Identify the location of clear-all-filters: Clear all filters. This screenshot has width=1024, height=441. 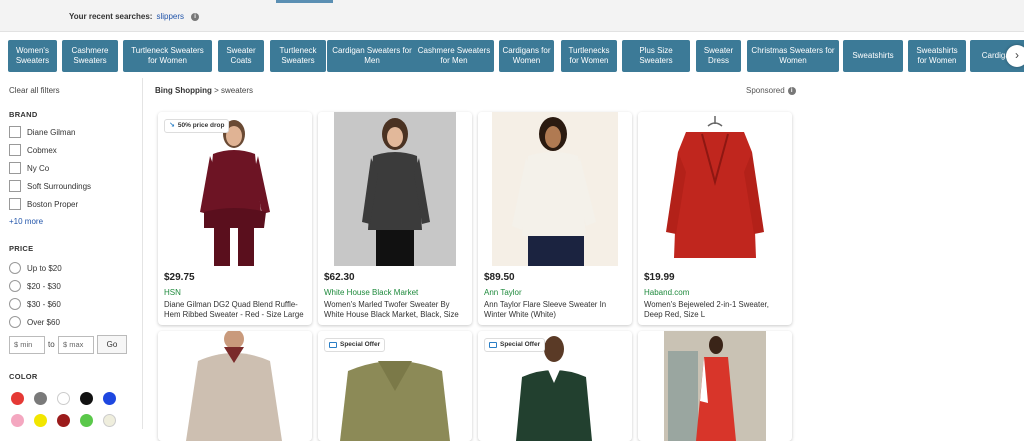
(34, 90).